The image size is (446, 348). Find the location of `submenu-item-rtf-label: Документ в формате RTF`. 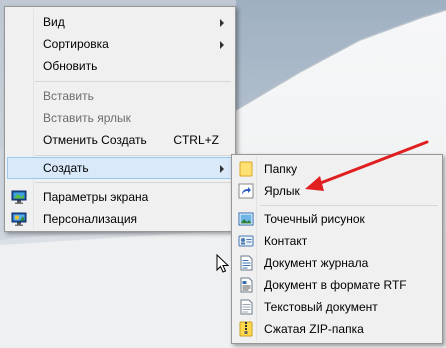

submenu-item-rtf-label: Документ в формате RTF is located at coordinates (335, 285).